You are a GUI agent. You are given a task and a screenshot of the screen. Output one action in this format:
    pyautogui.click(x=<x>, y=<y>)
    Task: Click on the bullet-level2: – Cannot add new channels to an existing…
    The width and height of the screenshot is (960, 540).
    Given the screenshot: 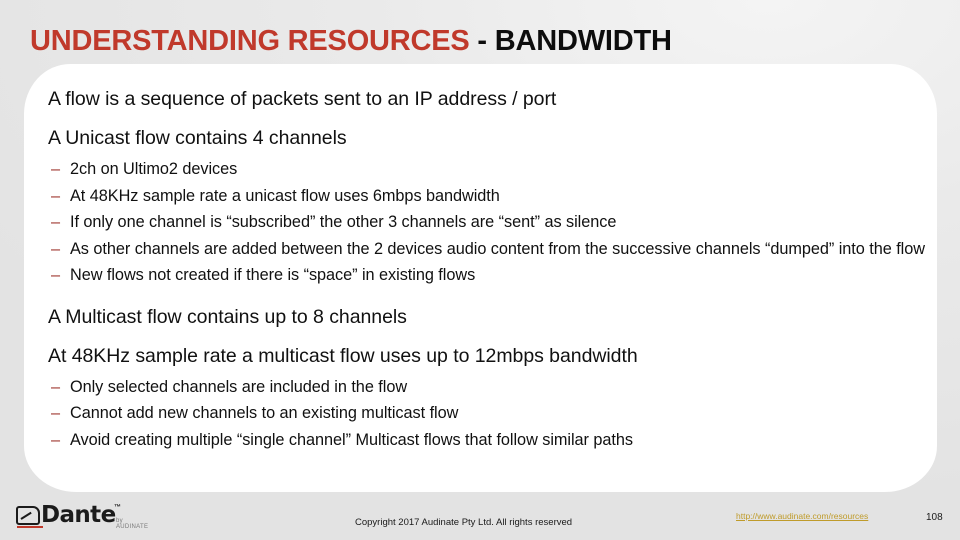 What is the action you would take?
    pyautogui.click(x=495, y=414)
    